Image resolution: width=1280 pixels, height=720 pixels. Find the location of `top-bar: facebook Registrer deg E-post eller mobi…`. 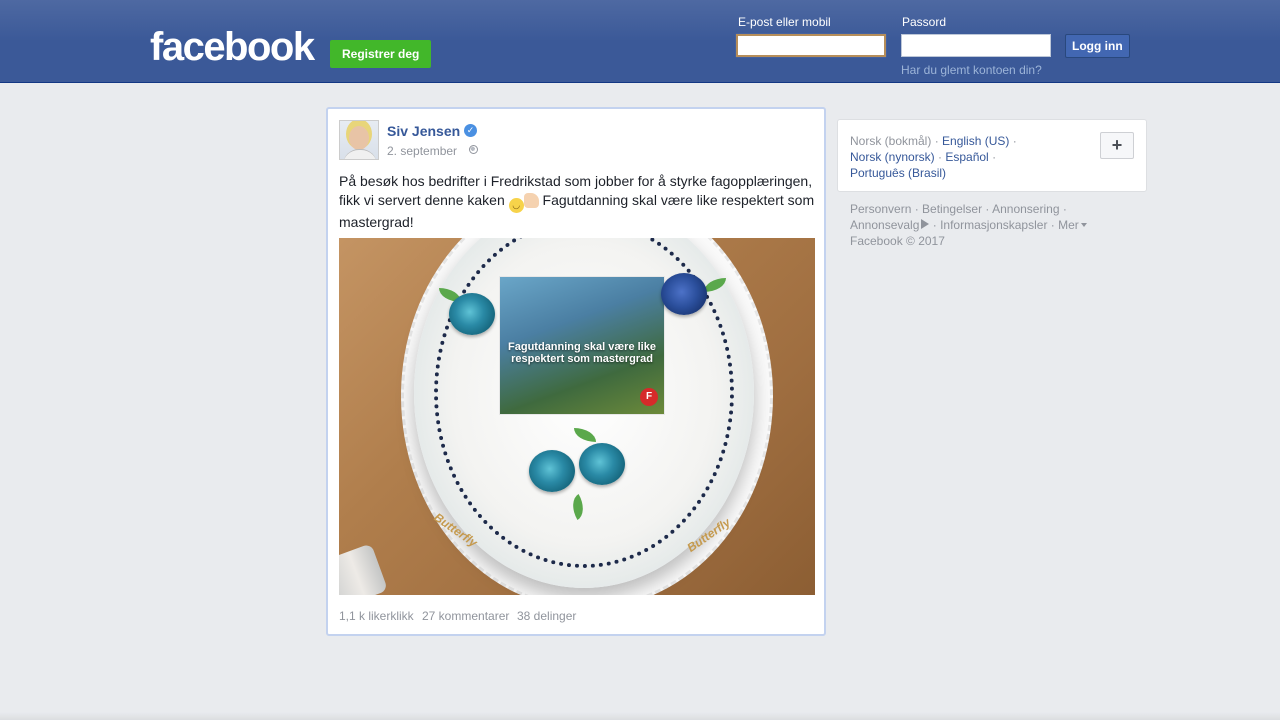

top-bar: facebook Registrer deg E-post eller mobi… is located at coordinates (640, 41).